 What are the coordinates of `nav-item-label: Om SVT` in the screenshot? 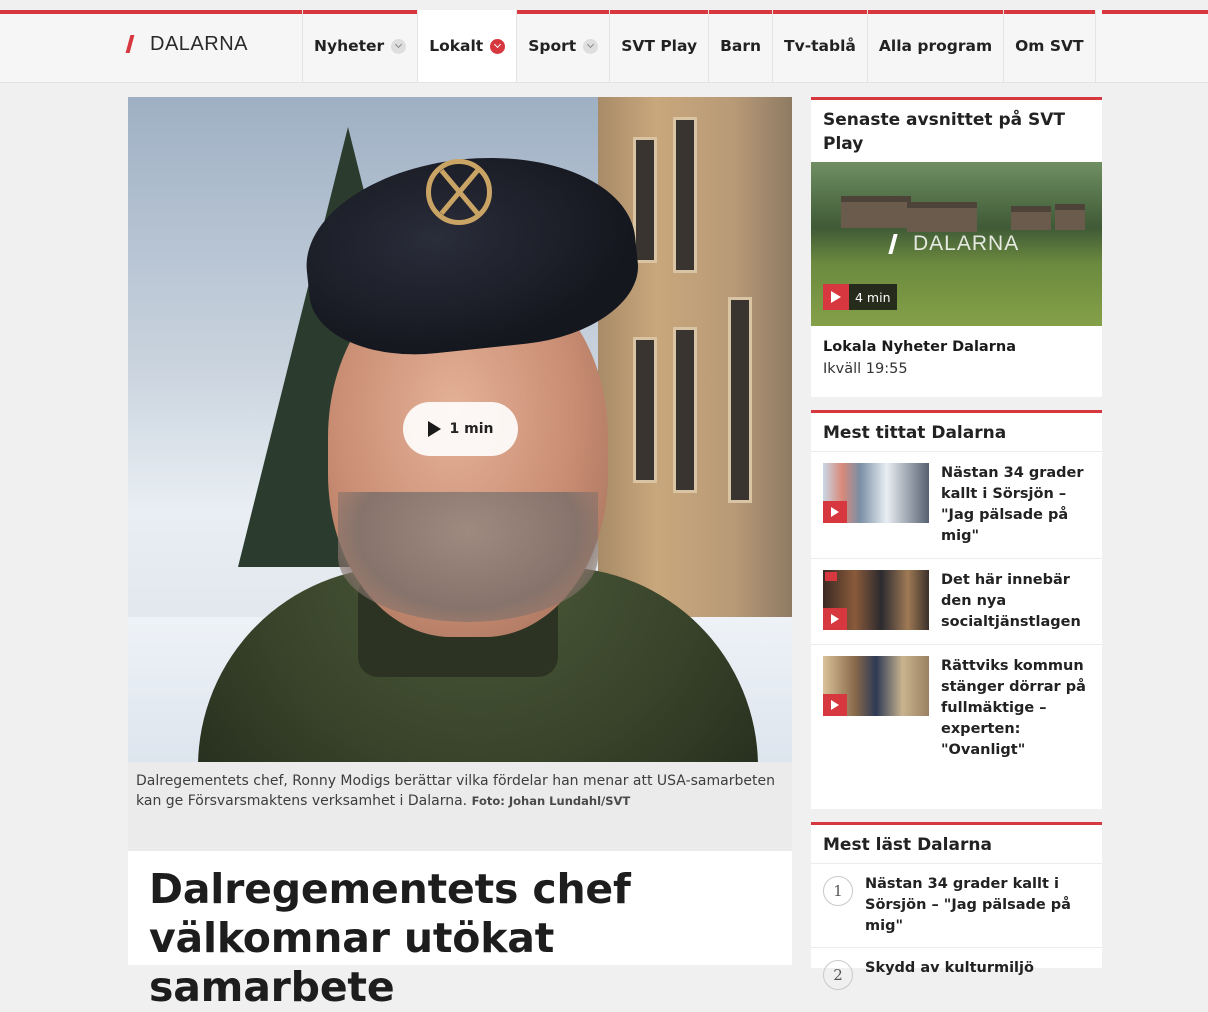 It's located at (1049, 46).